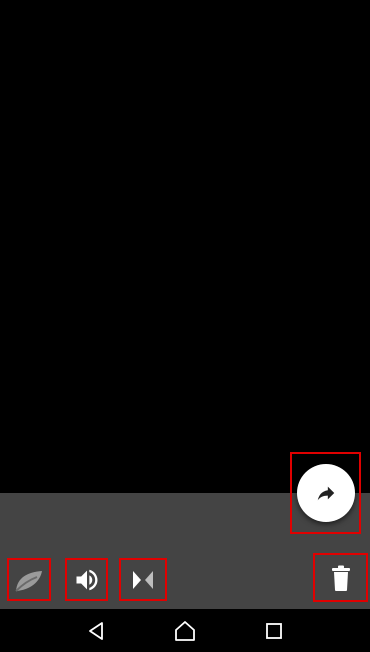 This screenshot has height=652, width=370. I want to click on delete-button, so click(340, 577).